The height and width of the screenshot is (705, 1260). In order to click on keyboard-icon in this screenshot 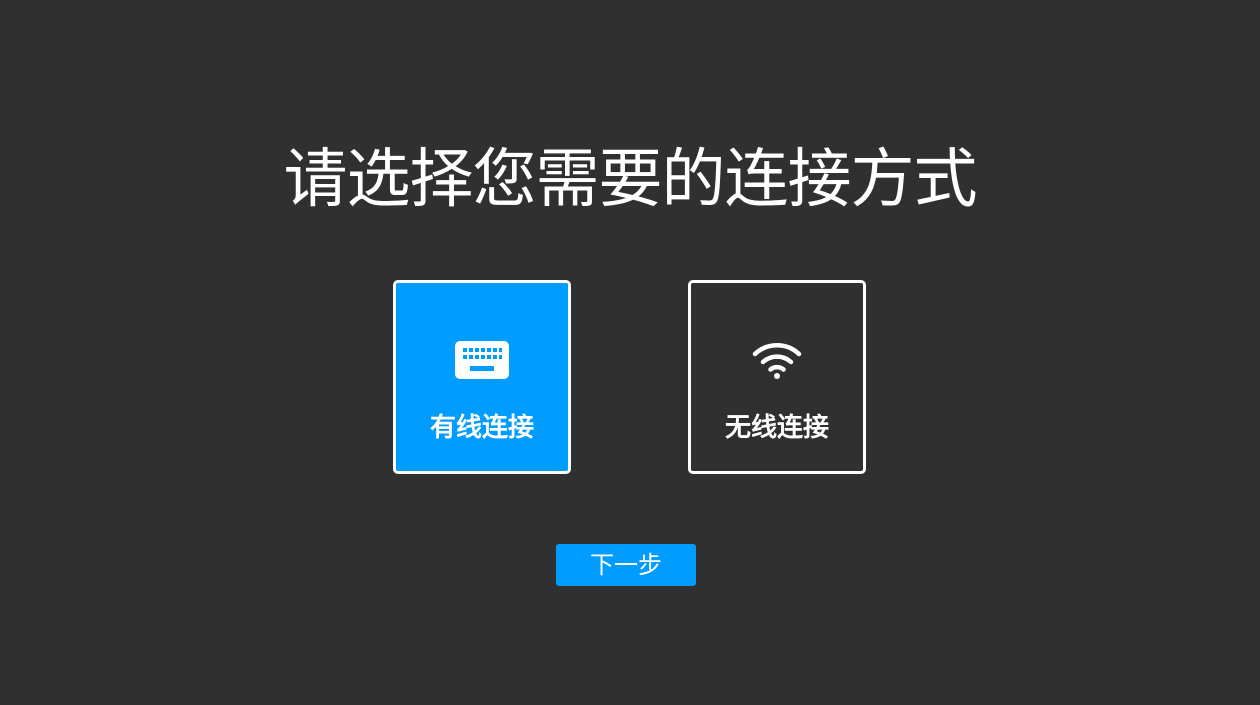, I will do `click(482, 360)`.